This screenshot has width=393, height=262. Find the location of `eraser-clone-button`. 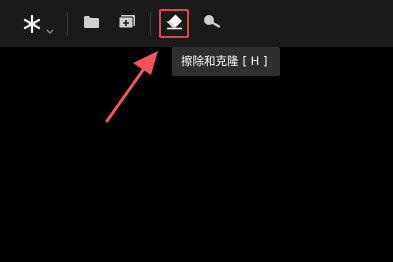

eraser-clone-button is located at coordinates (174, 23).